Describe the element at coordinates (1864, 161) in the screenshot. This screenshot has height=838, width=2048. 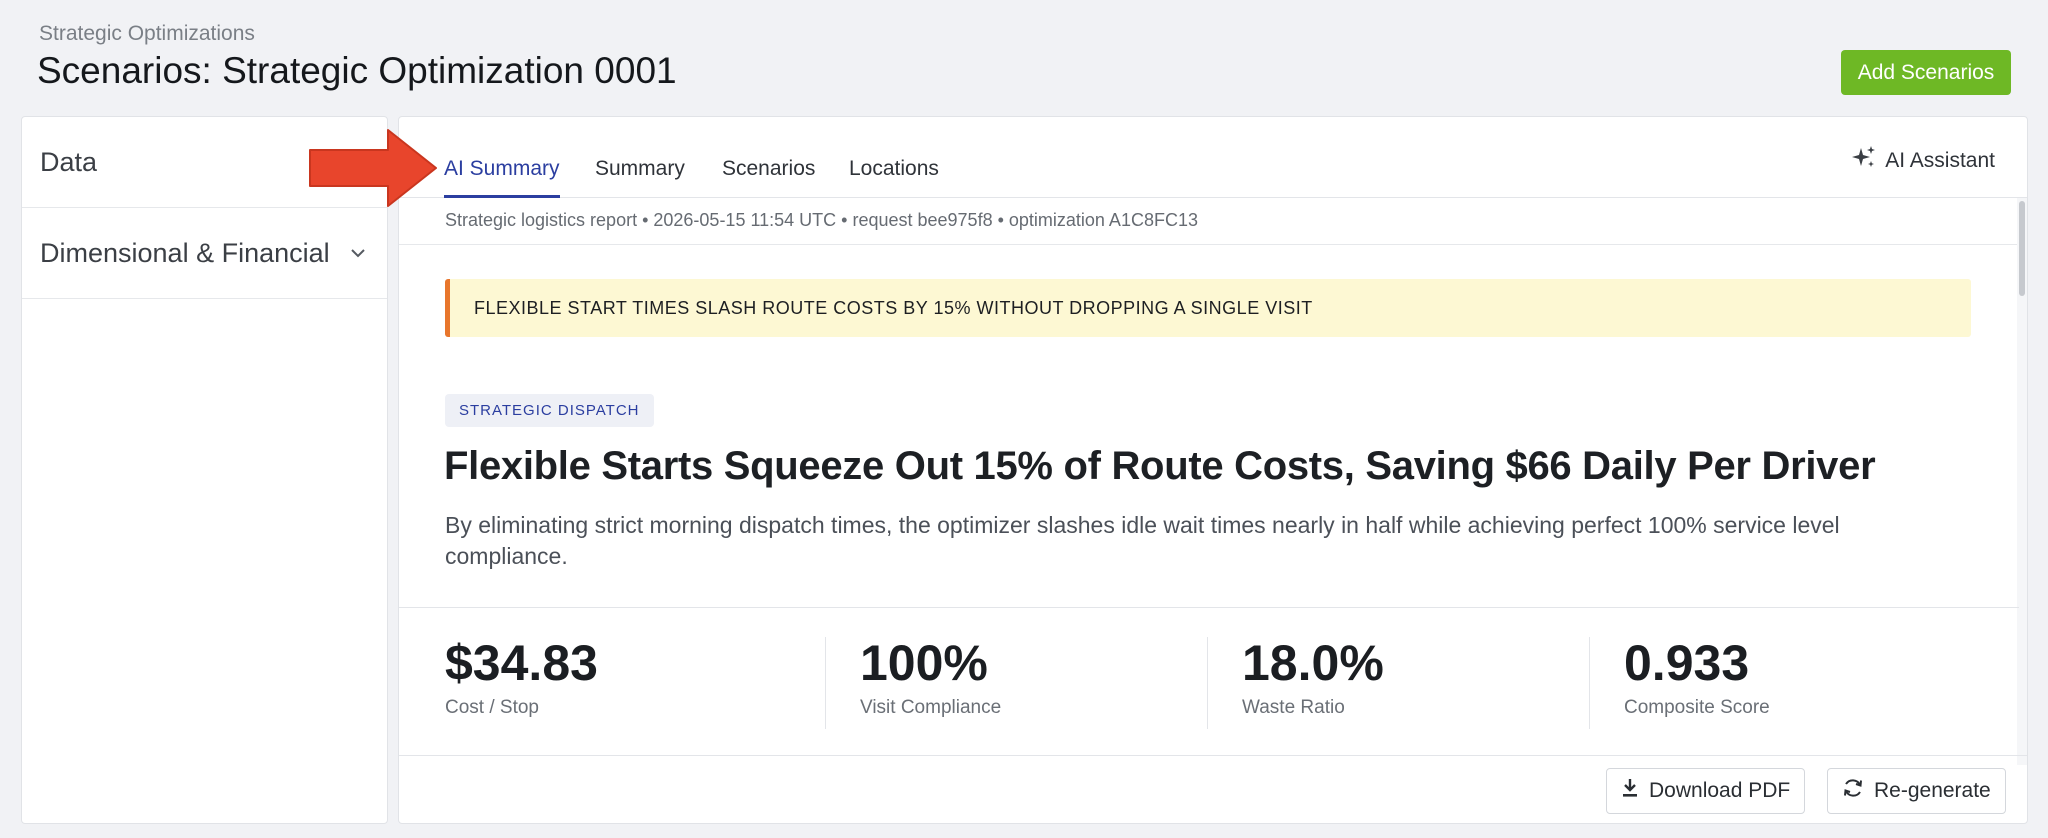
I see `sparkle-icon` at that location.